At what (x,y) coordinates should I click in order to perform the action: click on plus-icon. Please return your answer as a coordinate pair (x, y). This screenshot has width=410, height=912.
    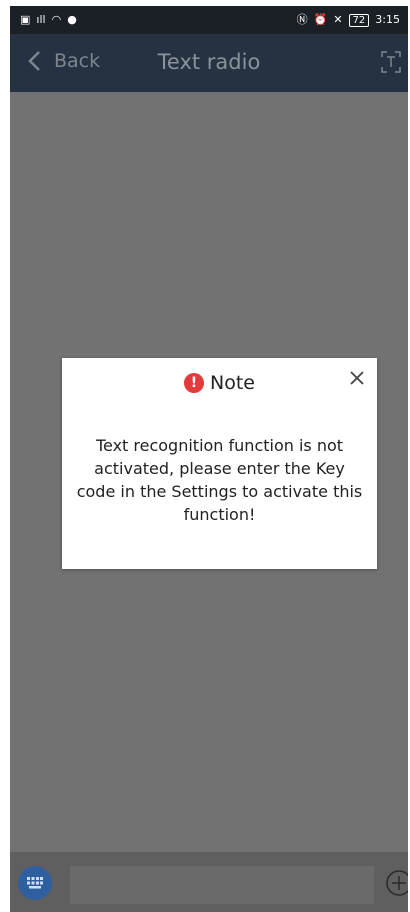
    Looking at the image, I should click on (396, 883).